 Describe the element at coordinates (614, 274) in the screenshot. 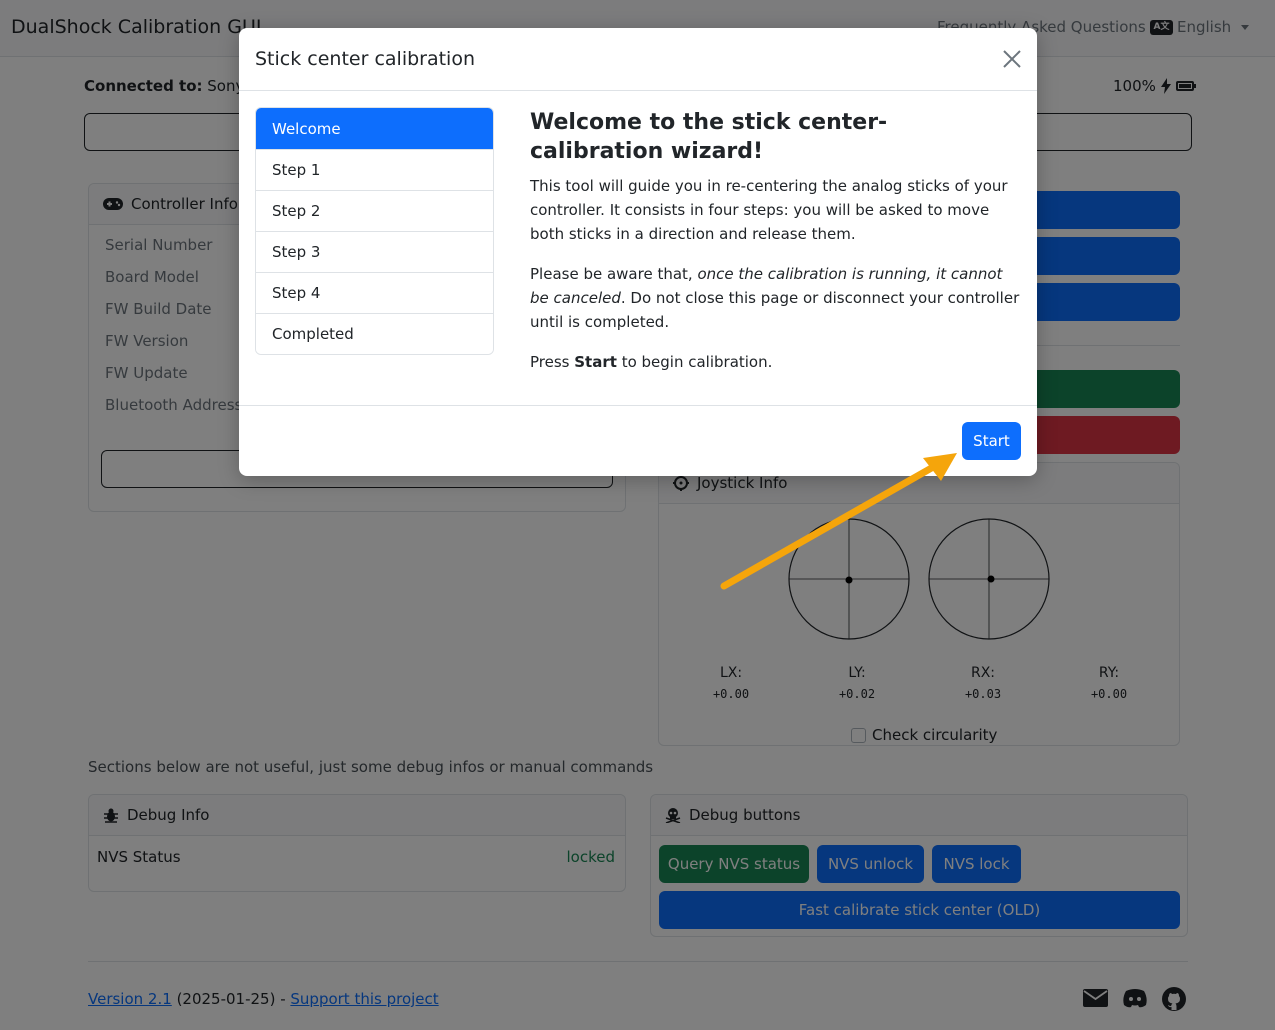

I see `warning-text-1: Please be aware that,` at that location.